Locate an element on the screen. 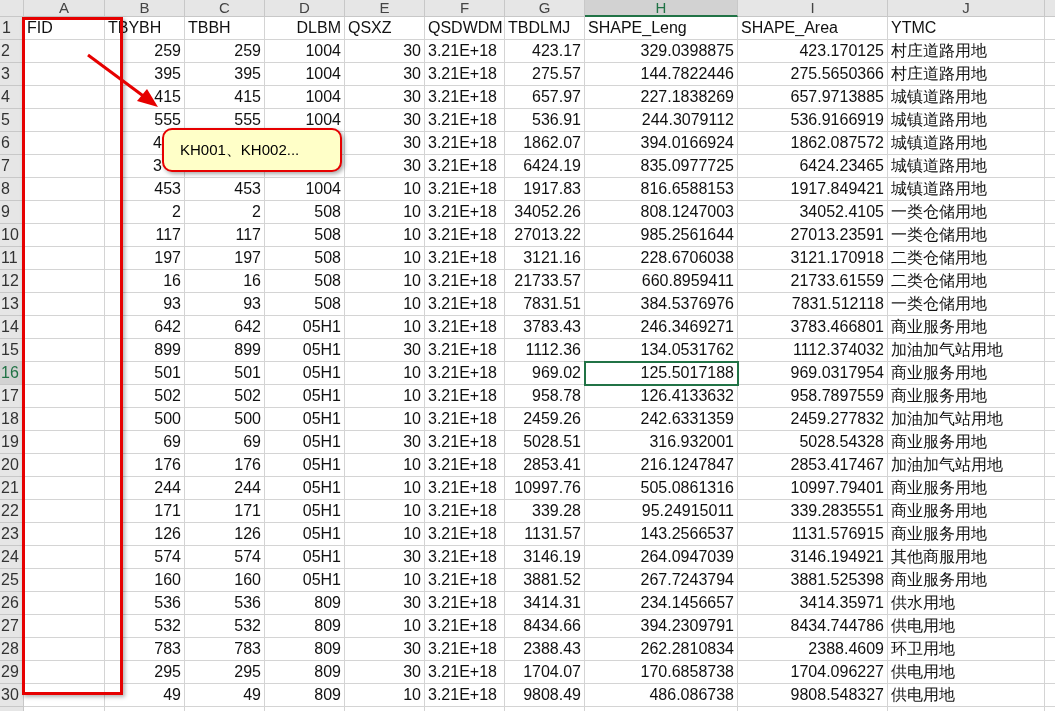  table-cell: 供电用地 is located at coordinates (966, 695).